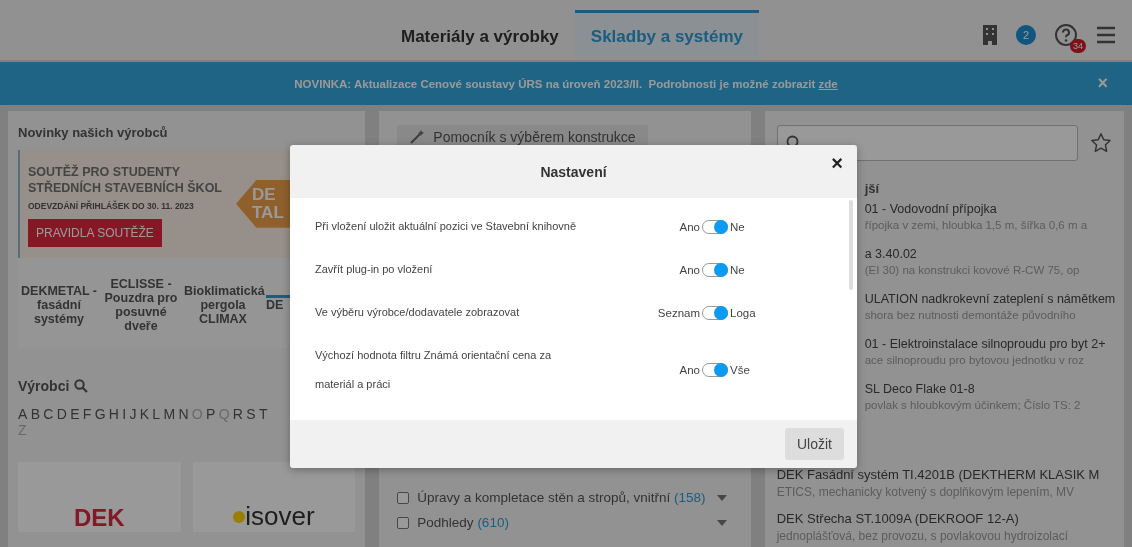  What do you see at coordinates (417, 137) in the screenshot?
I see `wand-icon` at bounding box center [417, 137].